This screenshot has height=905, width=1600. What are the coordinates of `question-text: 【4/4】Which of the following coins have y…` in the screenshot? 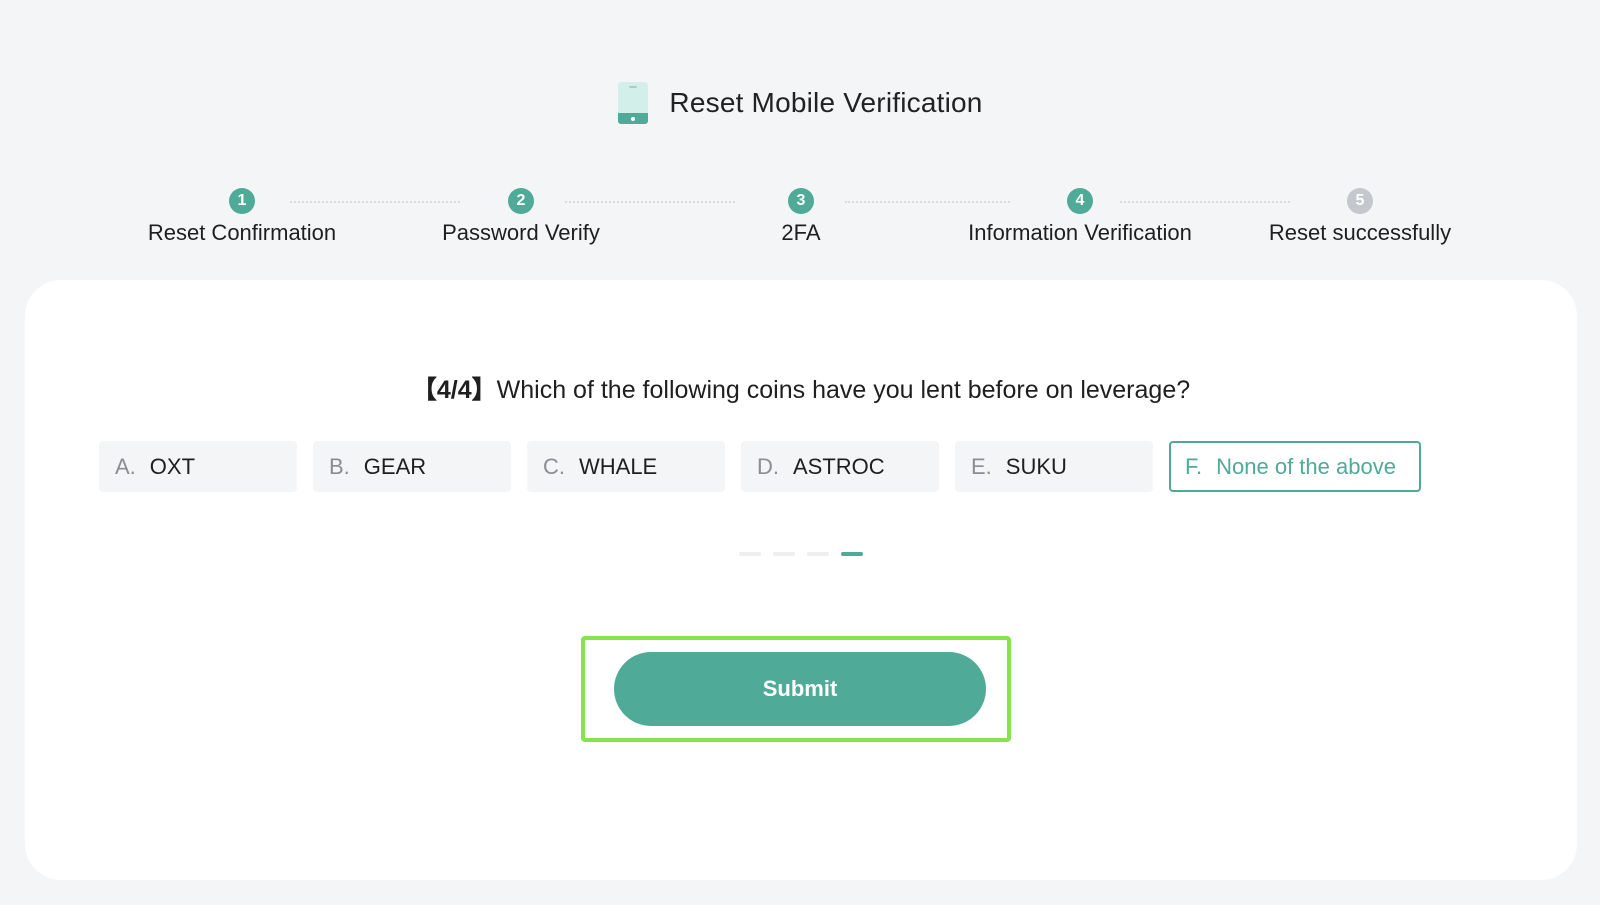 It's located at (801, 388).